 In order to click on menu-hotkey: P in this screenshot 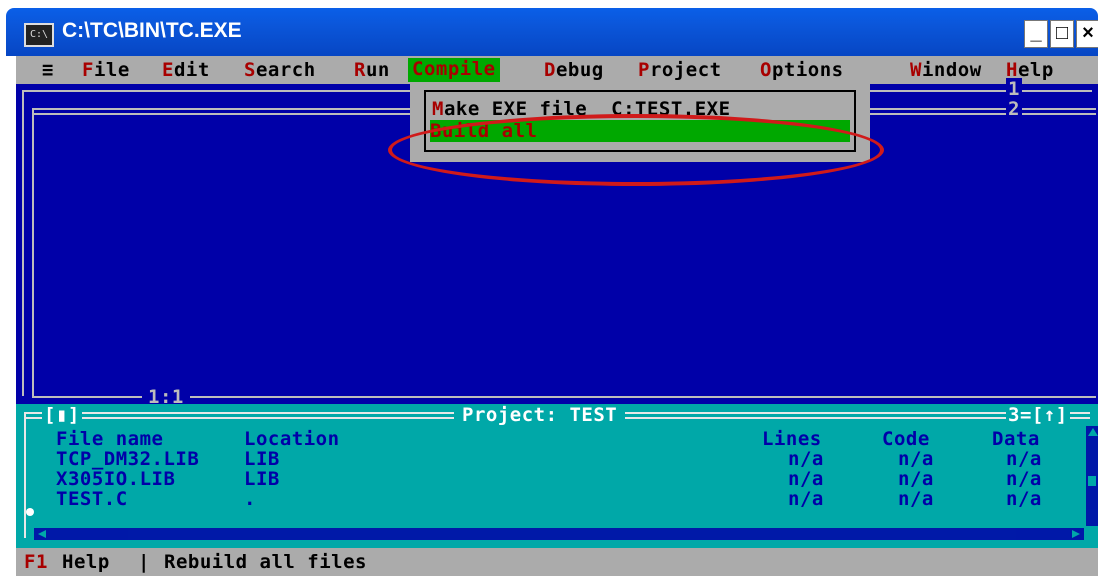, I will do `click(644, 70)`.